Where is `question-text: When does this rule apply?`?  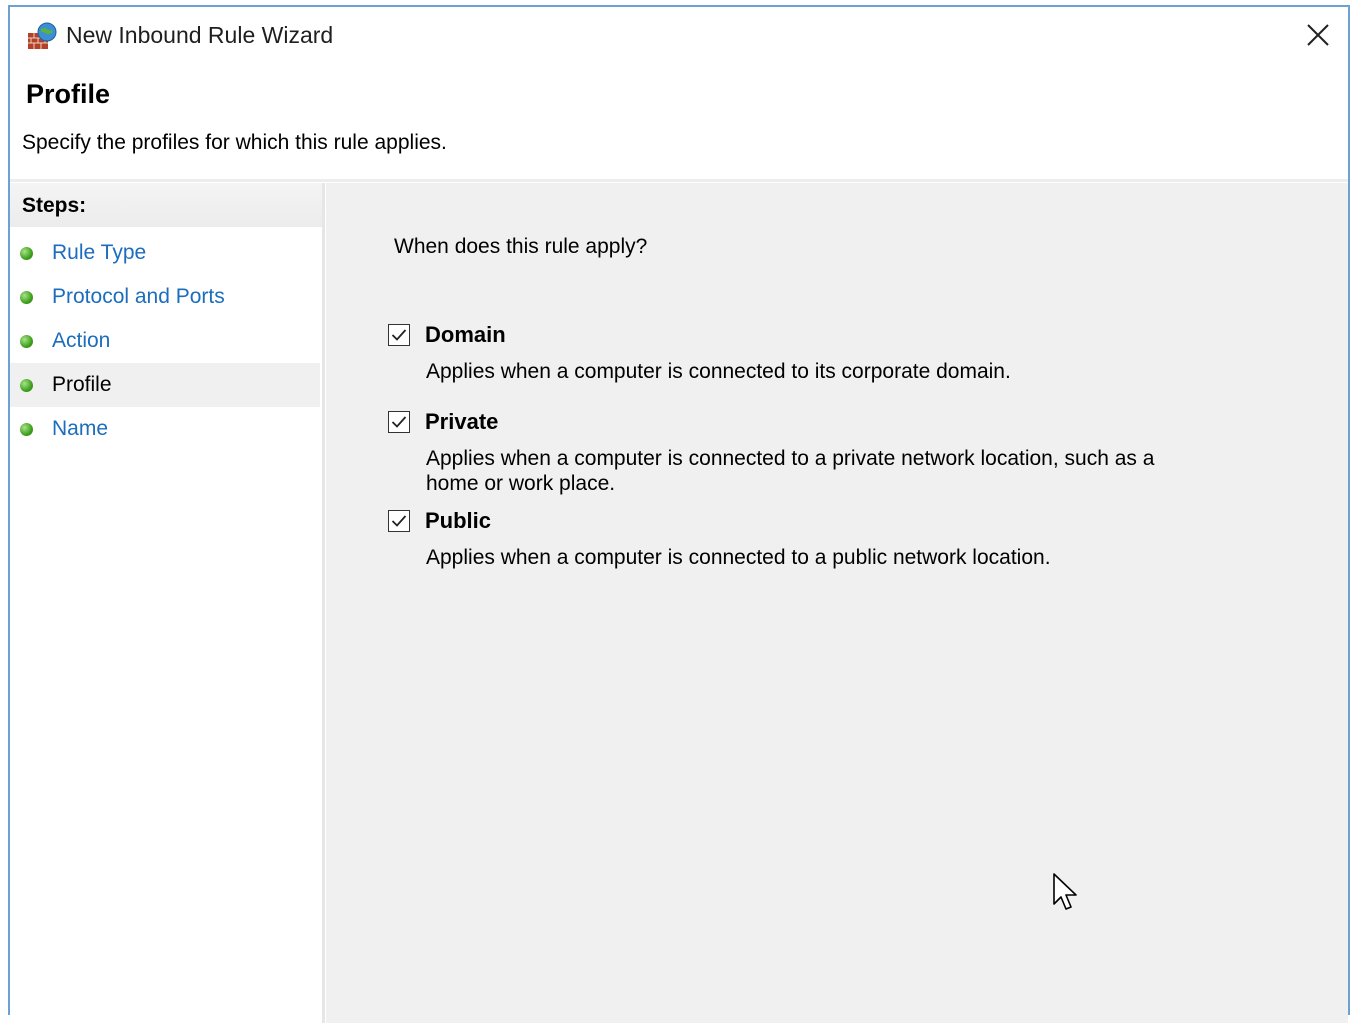
question-text: When does this rule apply? is located at coordinates (521, 246).